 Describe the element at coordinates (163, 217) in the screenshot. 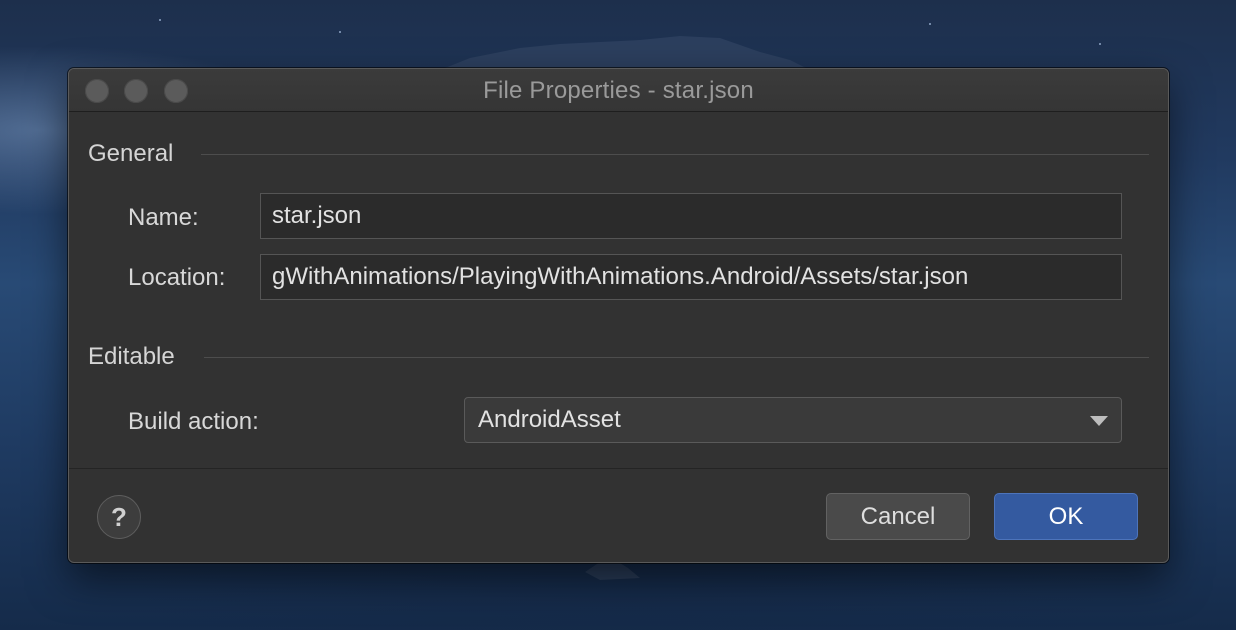

I see `name-label: Name:` at that location.